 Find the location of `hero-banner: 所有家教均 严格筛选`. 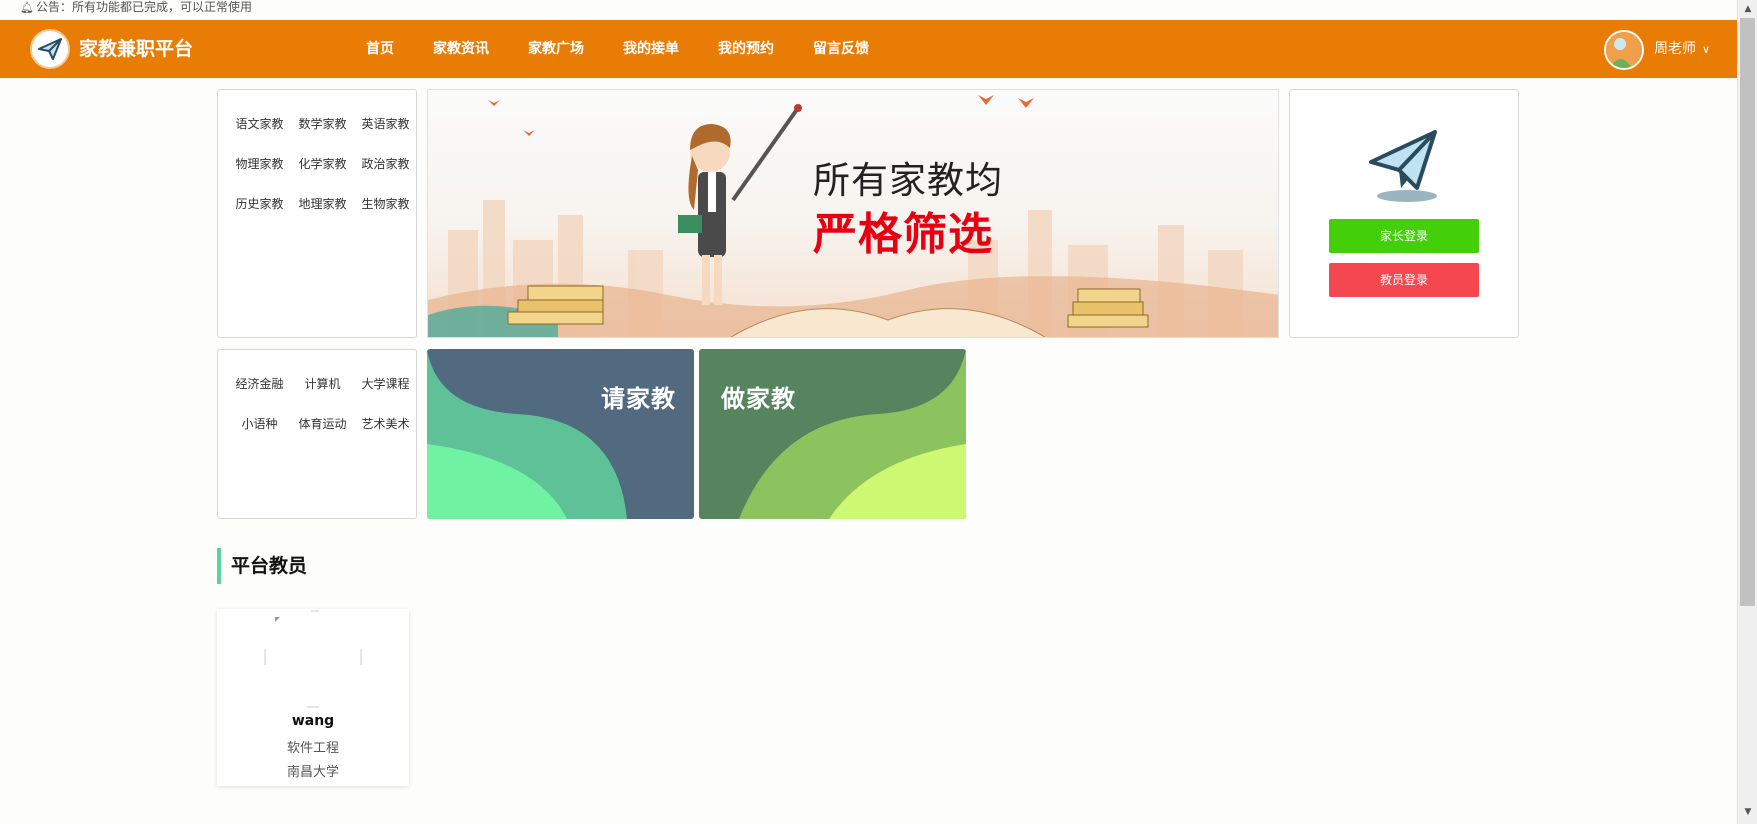

hero-banner: 所有家教均 严格筛选 is located at coordinates (853, 213).